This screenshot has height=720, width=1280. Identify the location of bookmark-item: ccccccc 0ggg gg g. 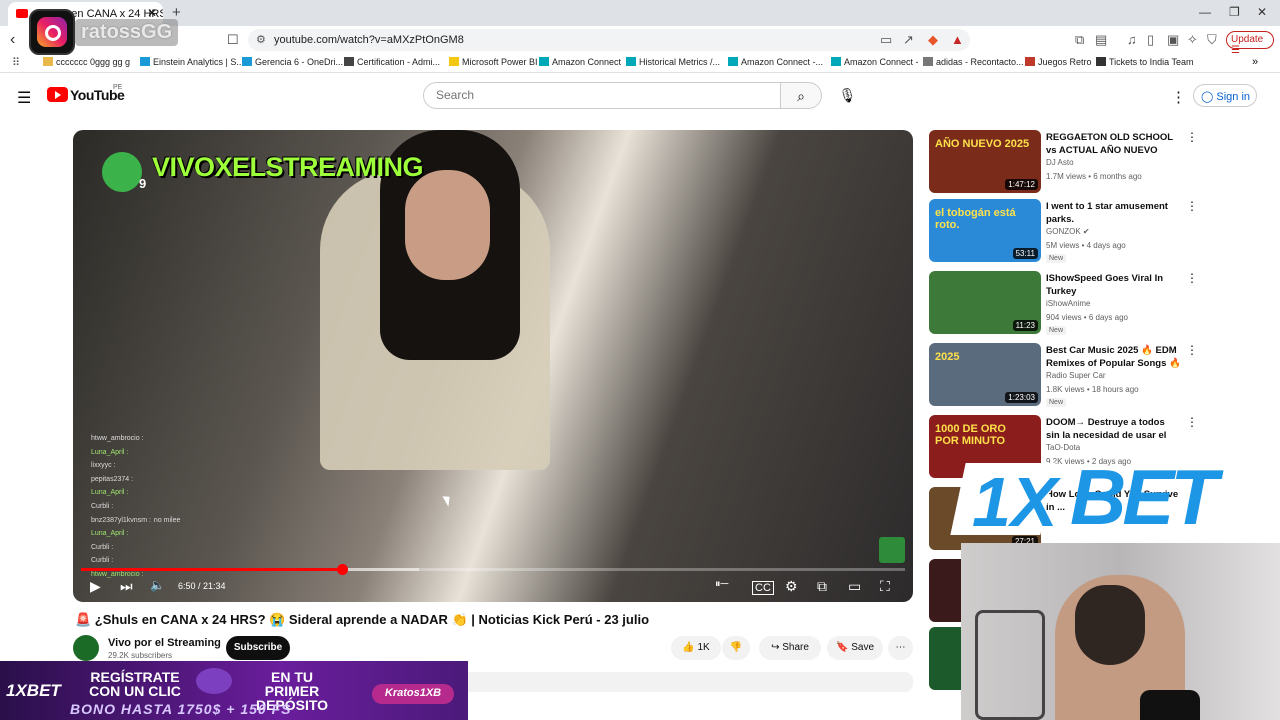
(86, 62).